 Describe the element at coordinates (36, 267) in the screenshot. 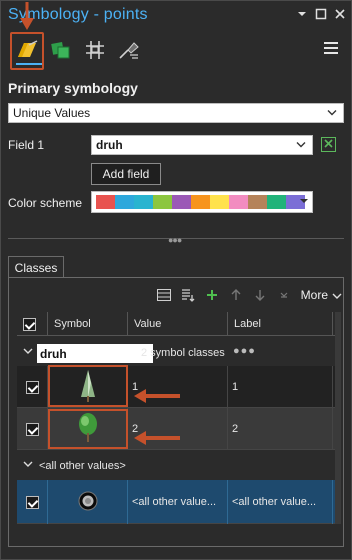

I see `tab-classes: Classes` at that location.